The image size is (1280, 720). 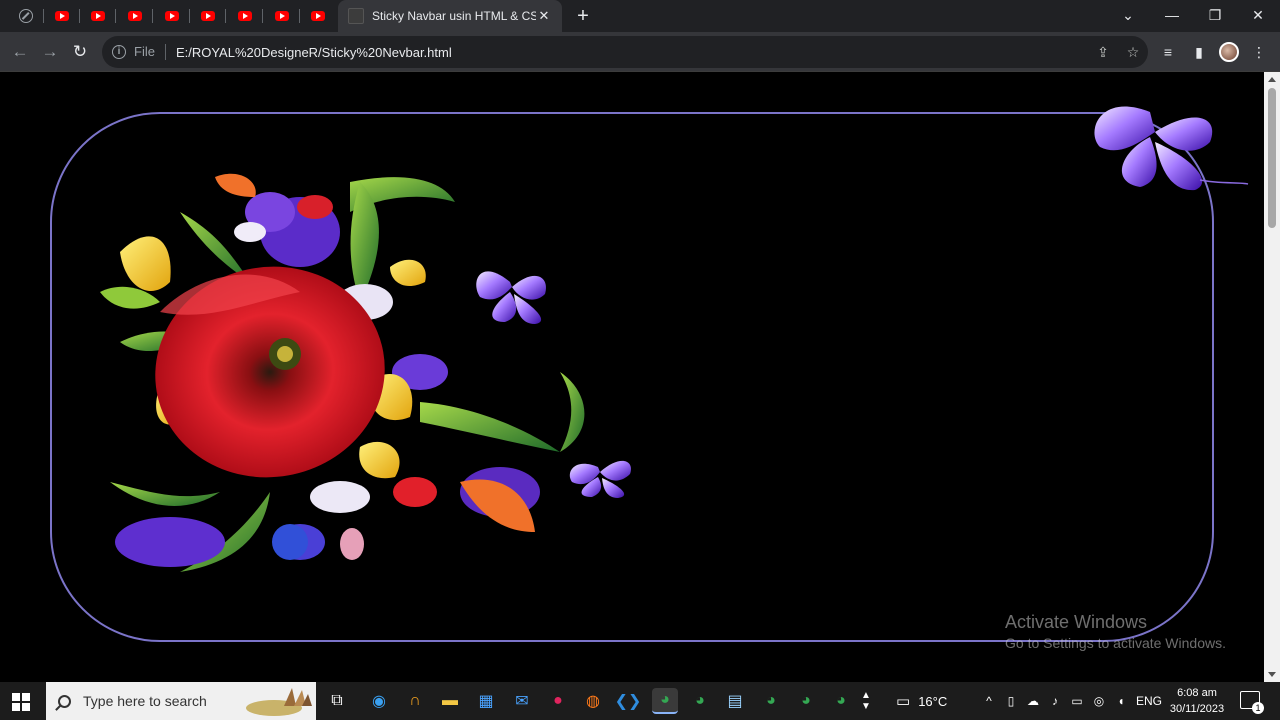 What do you see at coordinates (903, 701) in the screenshot?
I see `weather-icon: ▭` at bounding box center [903, 701].